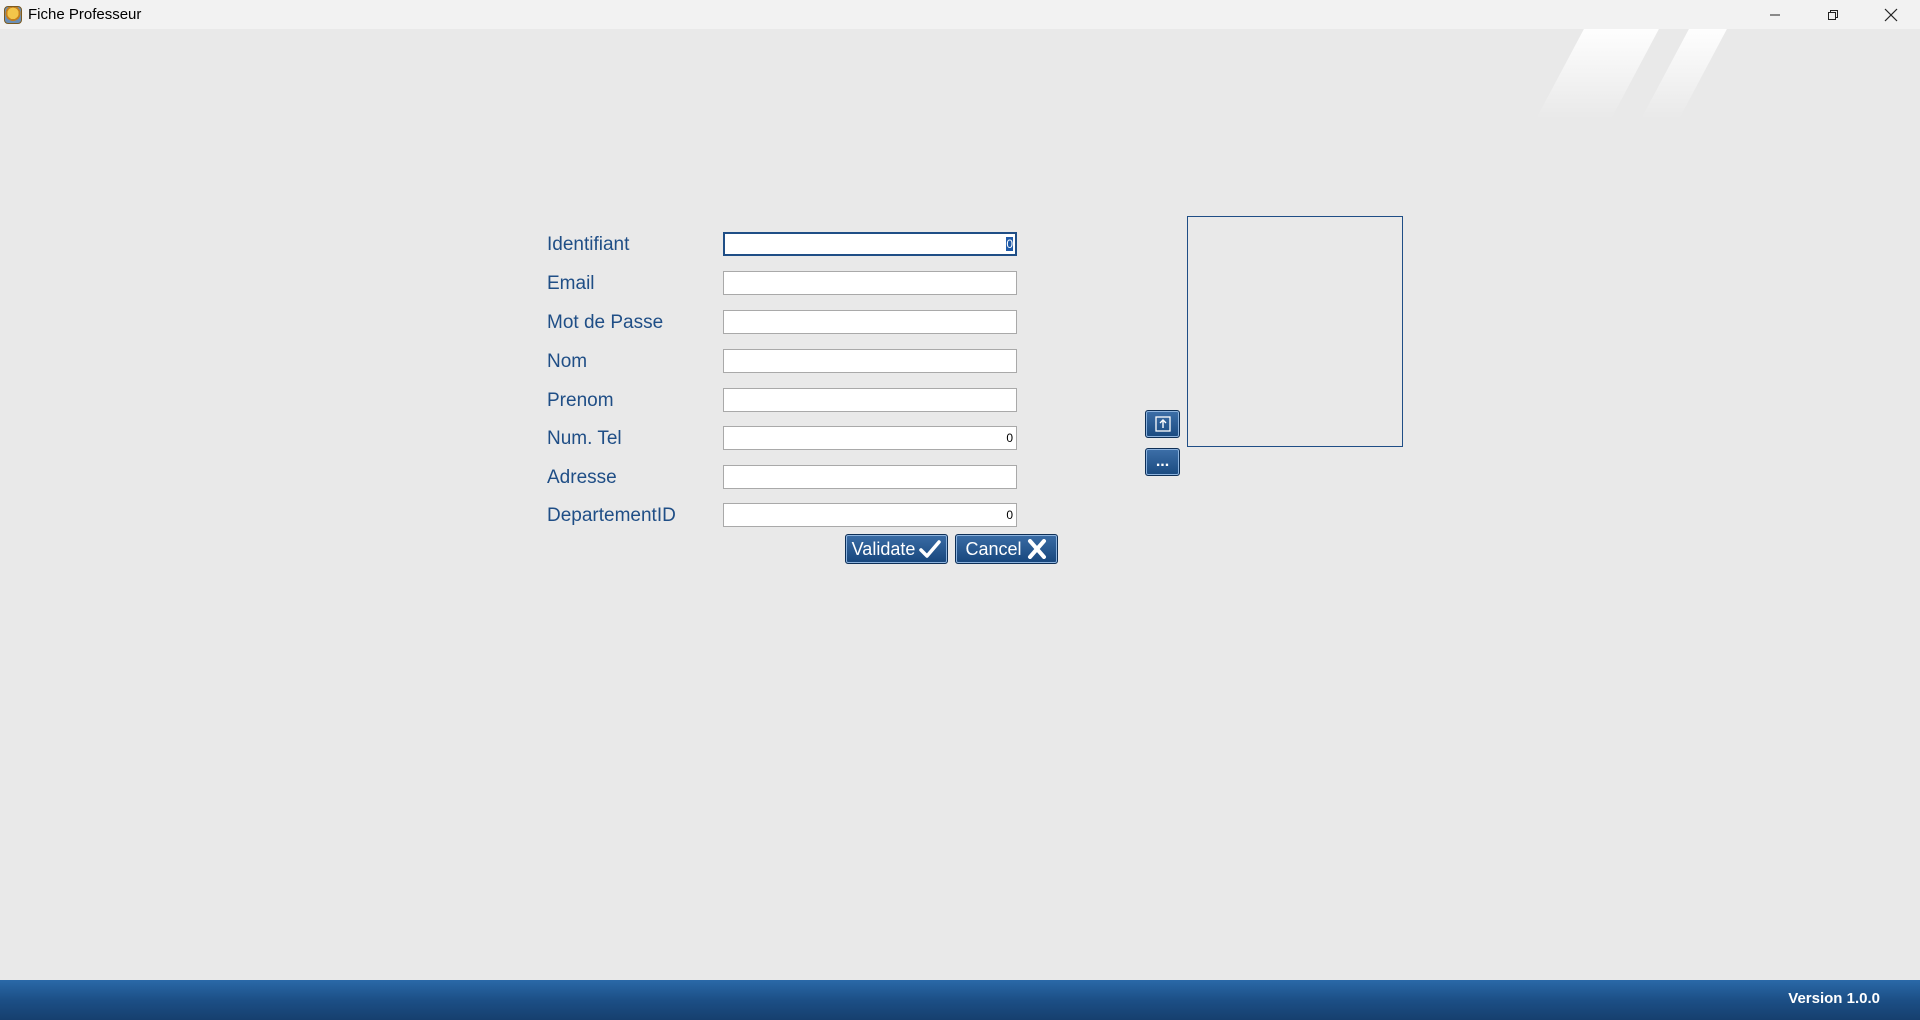 The height and width of the screenshot is (1020, 1920). I want to click on title-bar: Fiche Professeur, so click(960, 14).